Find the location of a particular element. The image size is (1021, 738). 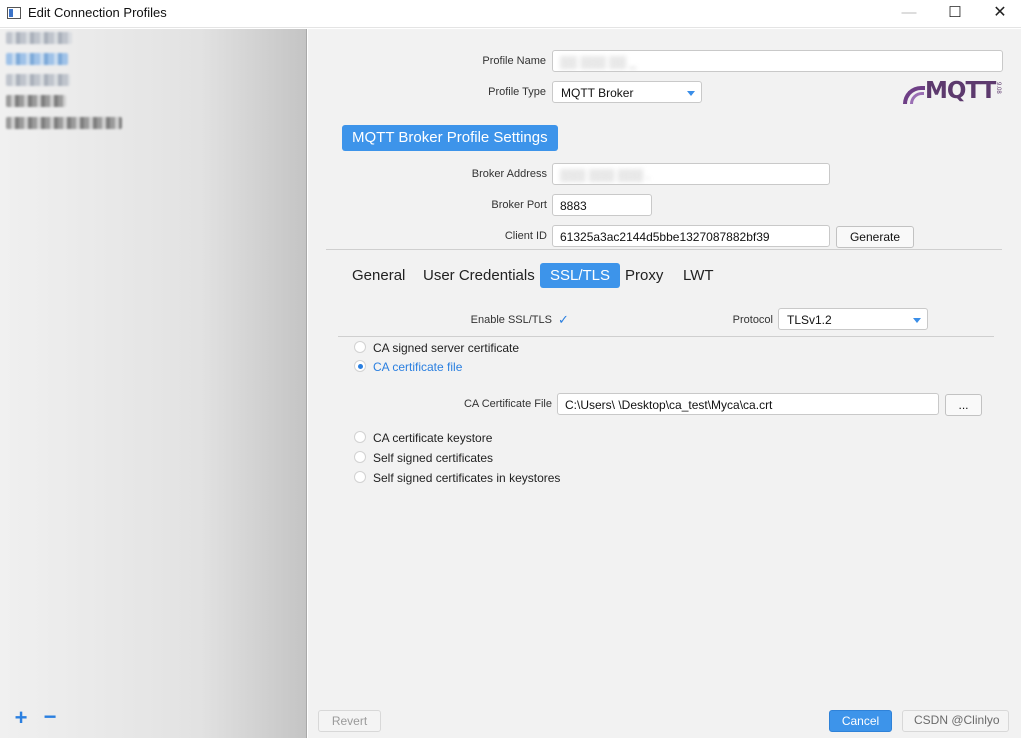

section-divider is located at coordinates (664, 249).